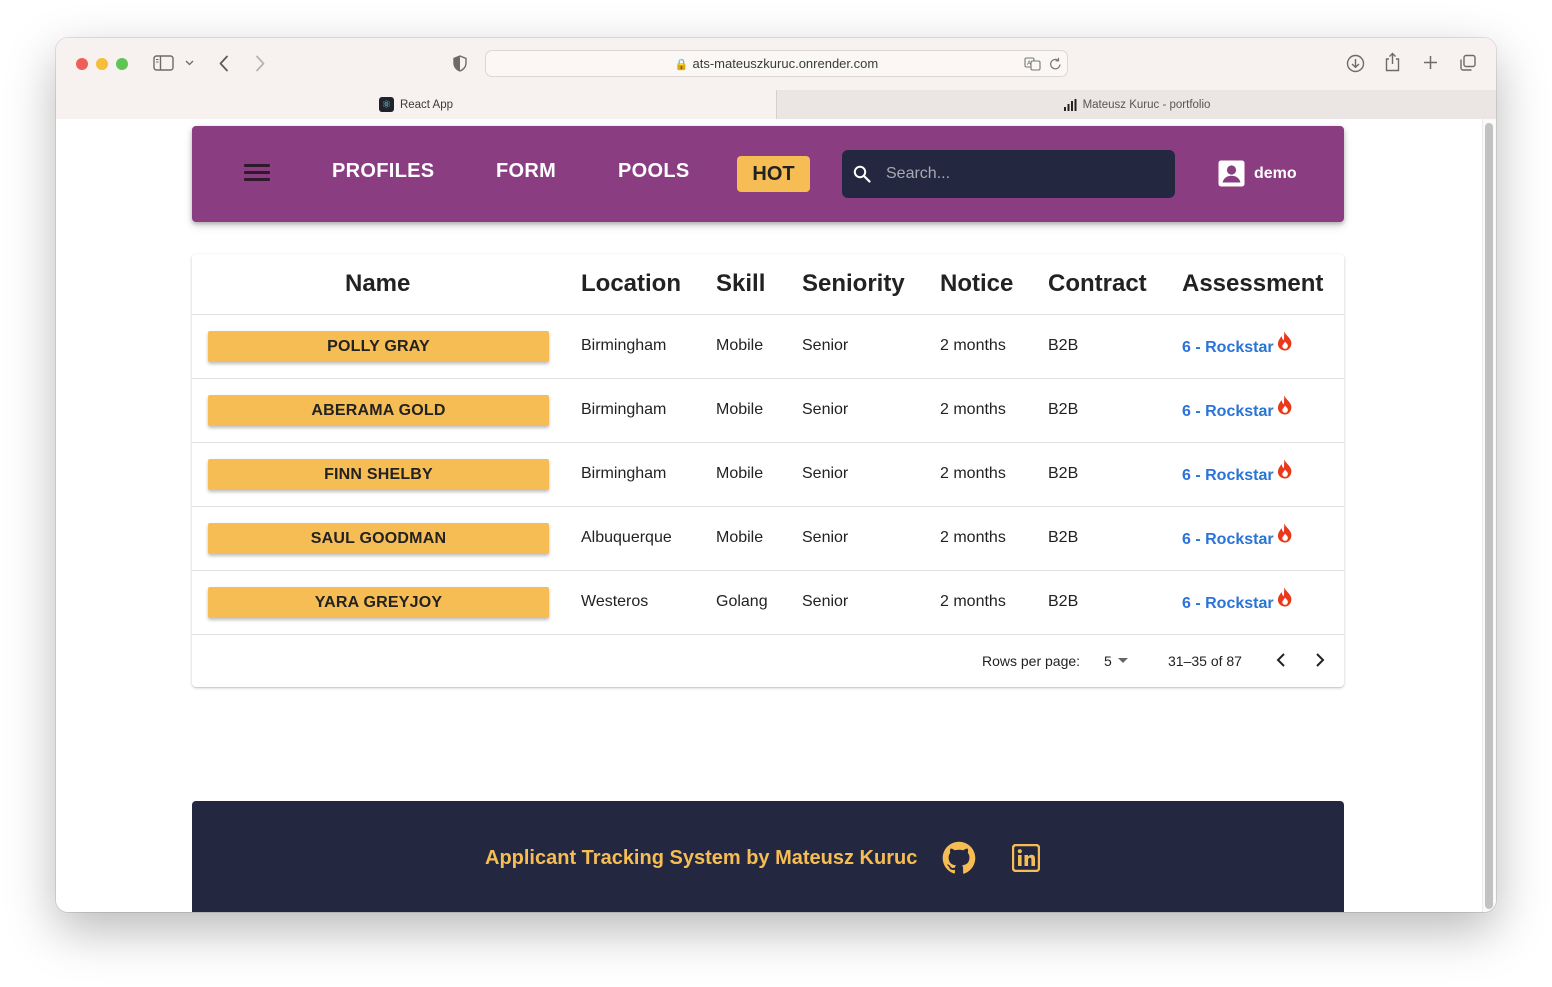  What do you see at coordinates (377, 284) in the screenshot?
I see `column-header-name: Name` at bounding box center [377, 284].